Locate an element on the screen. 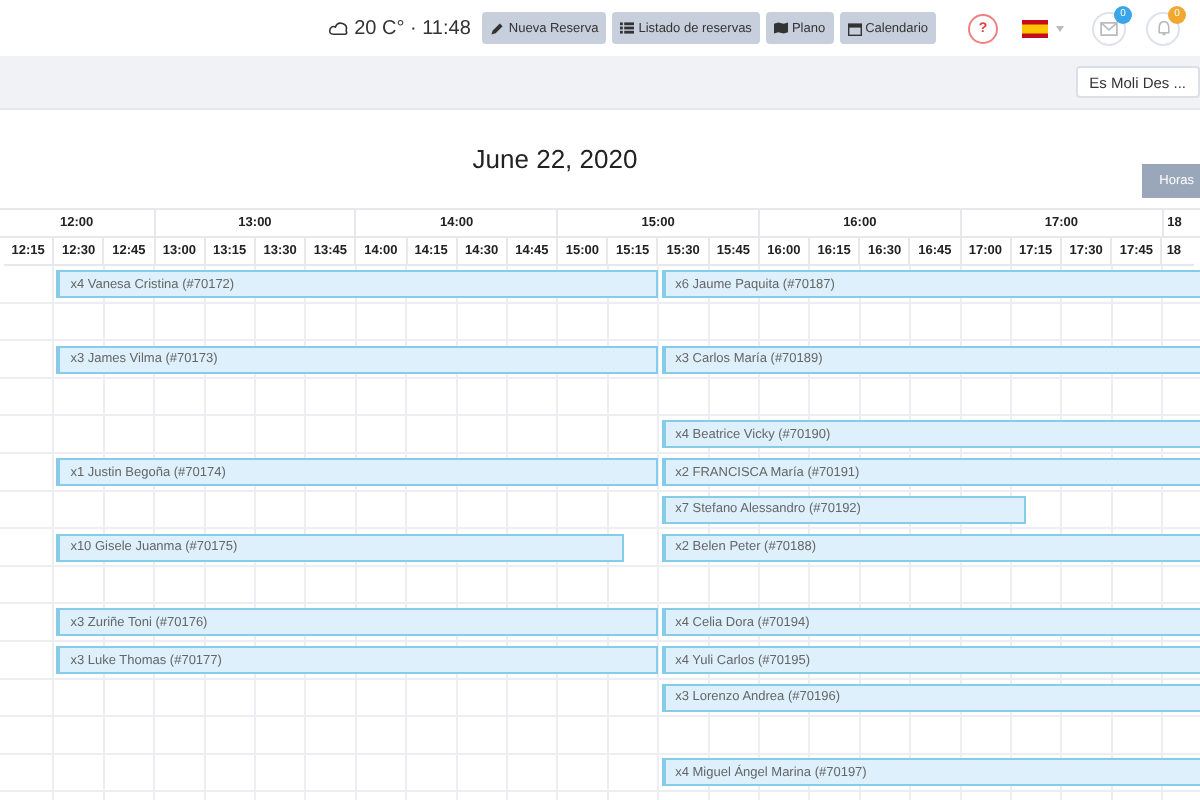 This screenshot has height=800, width=1200. weather-time: 20 C° · 11:48 is located at coordinates (412, 28).